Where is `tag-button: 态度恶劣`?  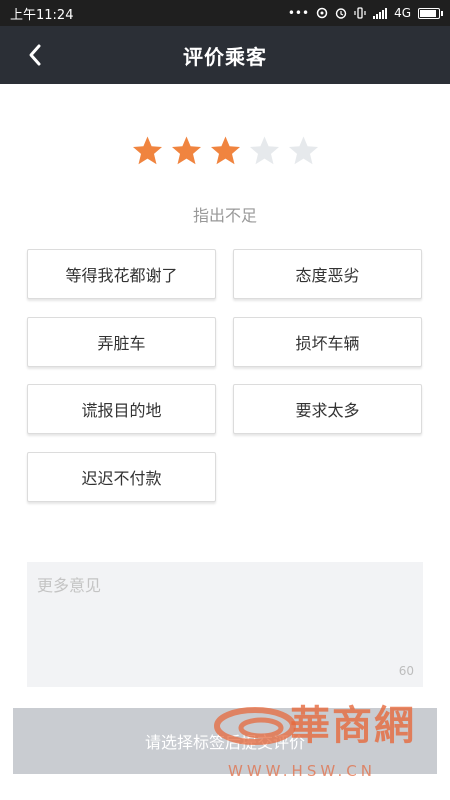 tag-button: 态度恶劣 is located at coordinates (327, 274).